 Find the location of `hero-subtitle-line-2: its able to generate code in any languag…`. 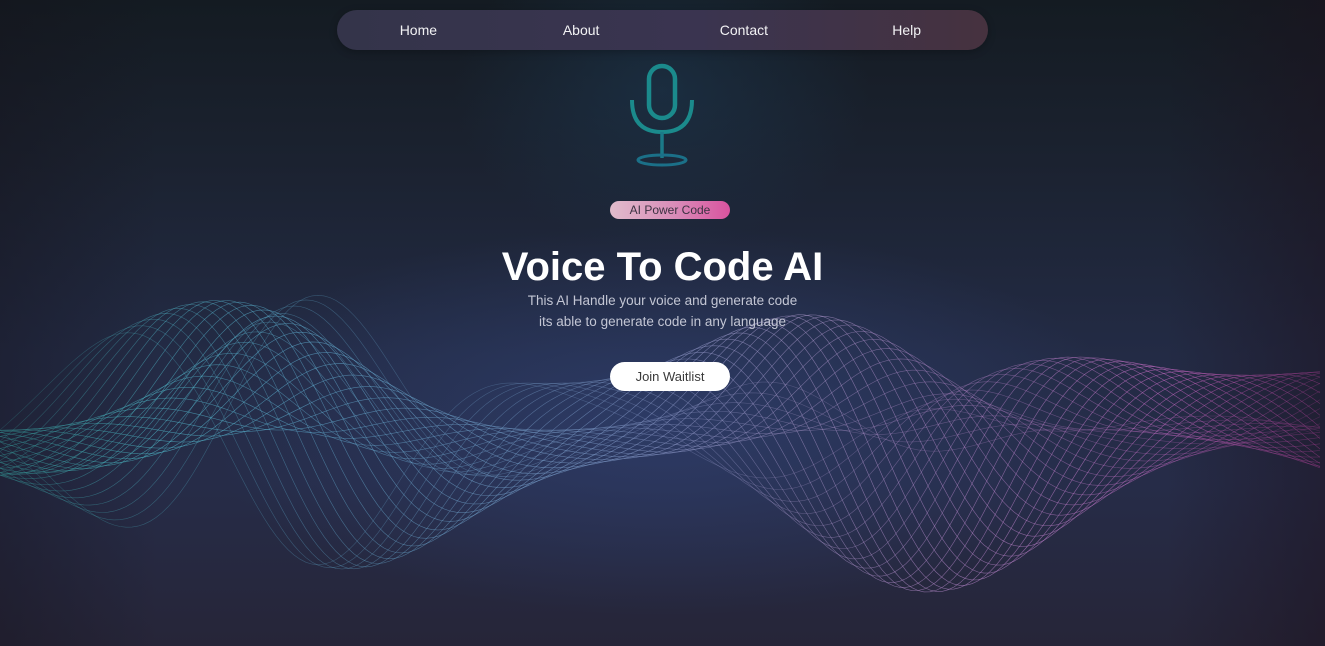

hero-subtitle-line-2: its able to generate code in any languag… is located at coordinates (662, 321).